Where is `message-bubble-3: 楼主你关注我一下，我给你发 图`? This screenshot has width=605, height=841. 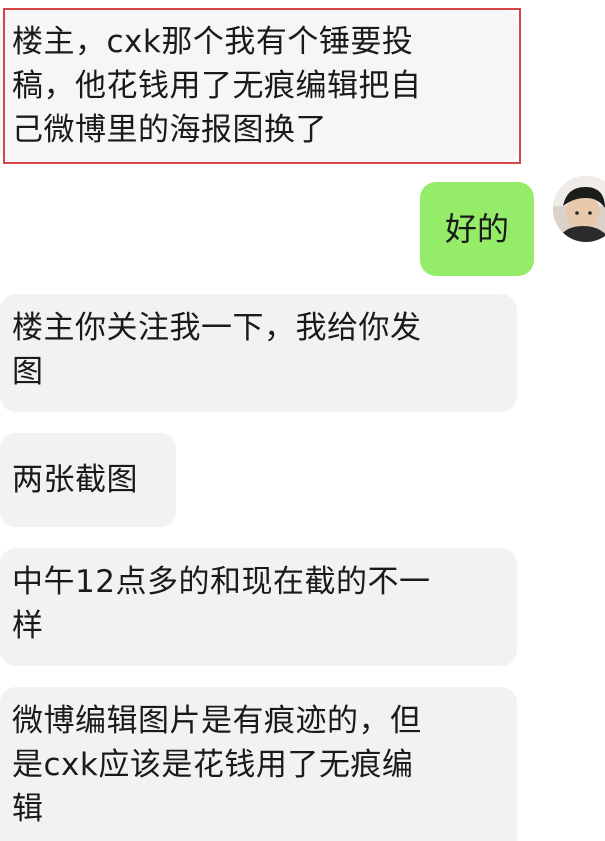
message-bubble-3: 楼主你关注我一下，我给你发 图 is located at coordinates (258, 353).